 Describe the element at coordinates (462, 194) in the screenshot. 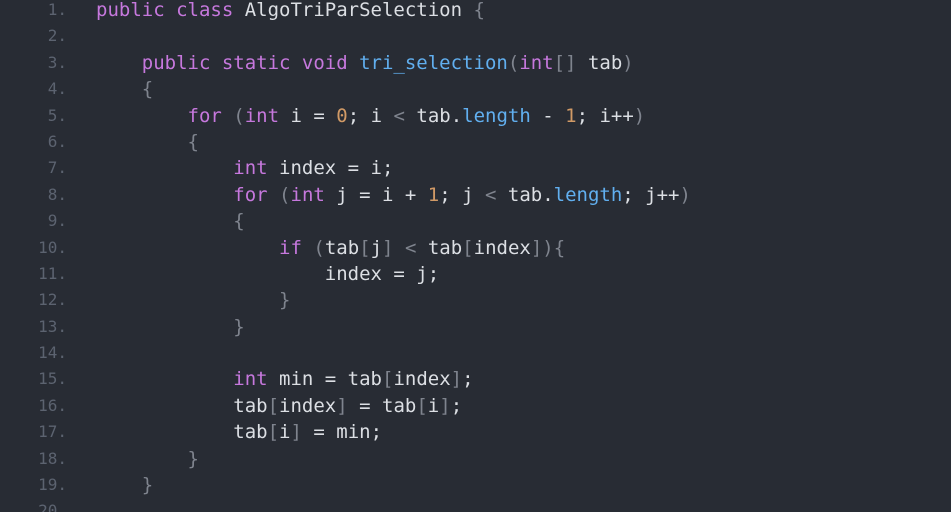

I see `code-token: ; j` at that location.